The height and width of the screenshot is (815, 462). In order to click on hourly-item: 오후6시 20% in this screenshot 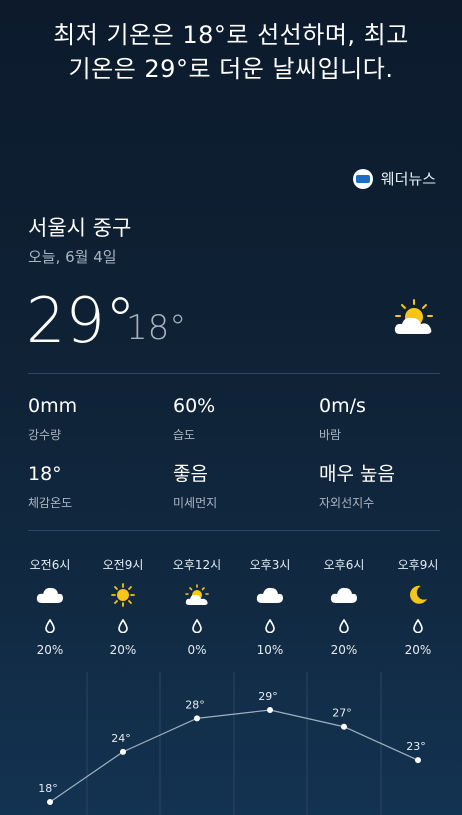, I will do `click(344, 606)`.